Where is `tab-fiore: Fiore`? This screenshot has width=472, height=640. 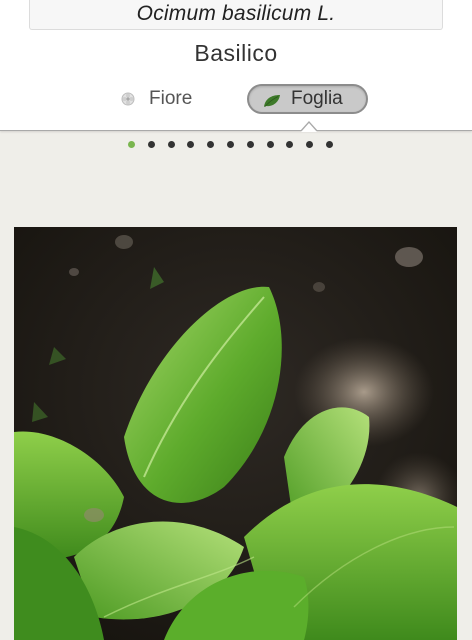 tab-fiore: Fiore is located at coordinates (173, 99).